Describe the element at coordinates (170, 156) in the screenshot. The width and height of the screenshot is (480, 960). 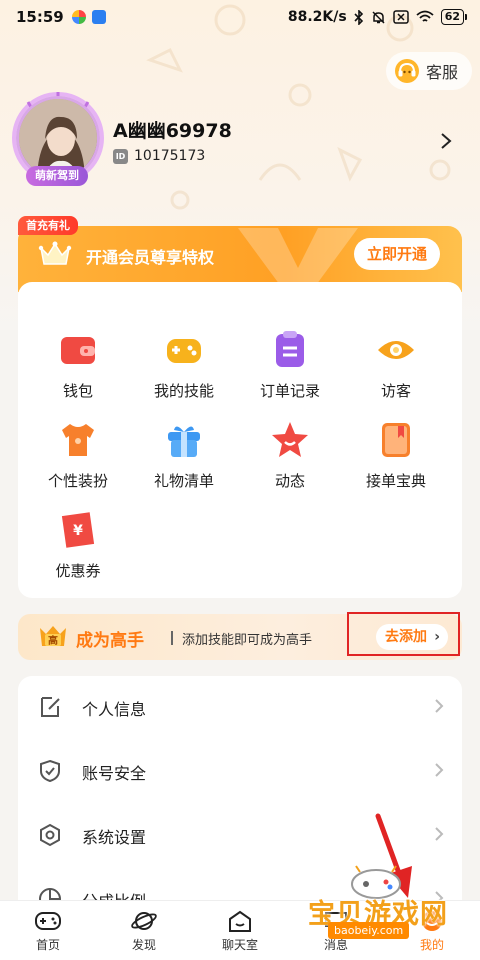
I see `user-id: 10175173` at that location.